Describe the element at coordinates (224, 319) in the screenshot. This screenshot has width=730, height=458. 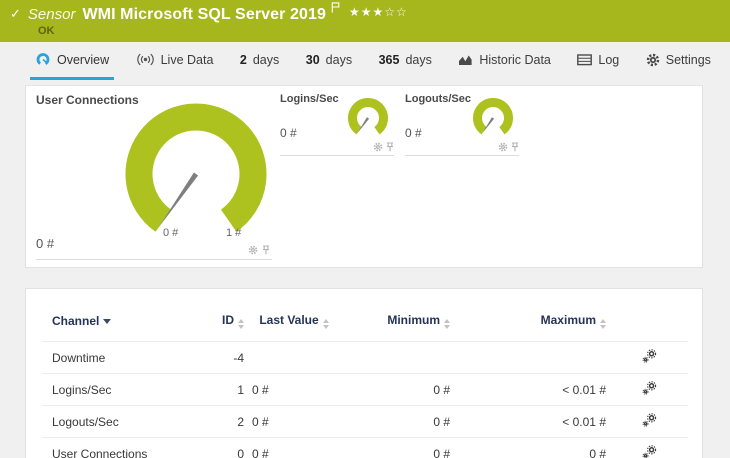
I see `column-header-id: ID` at that location.